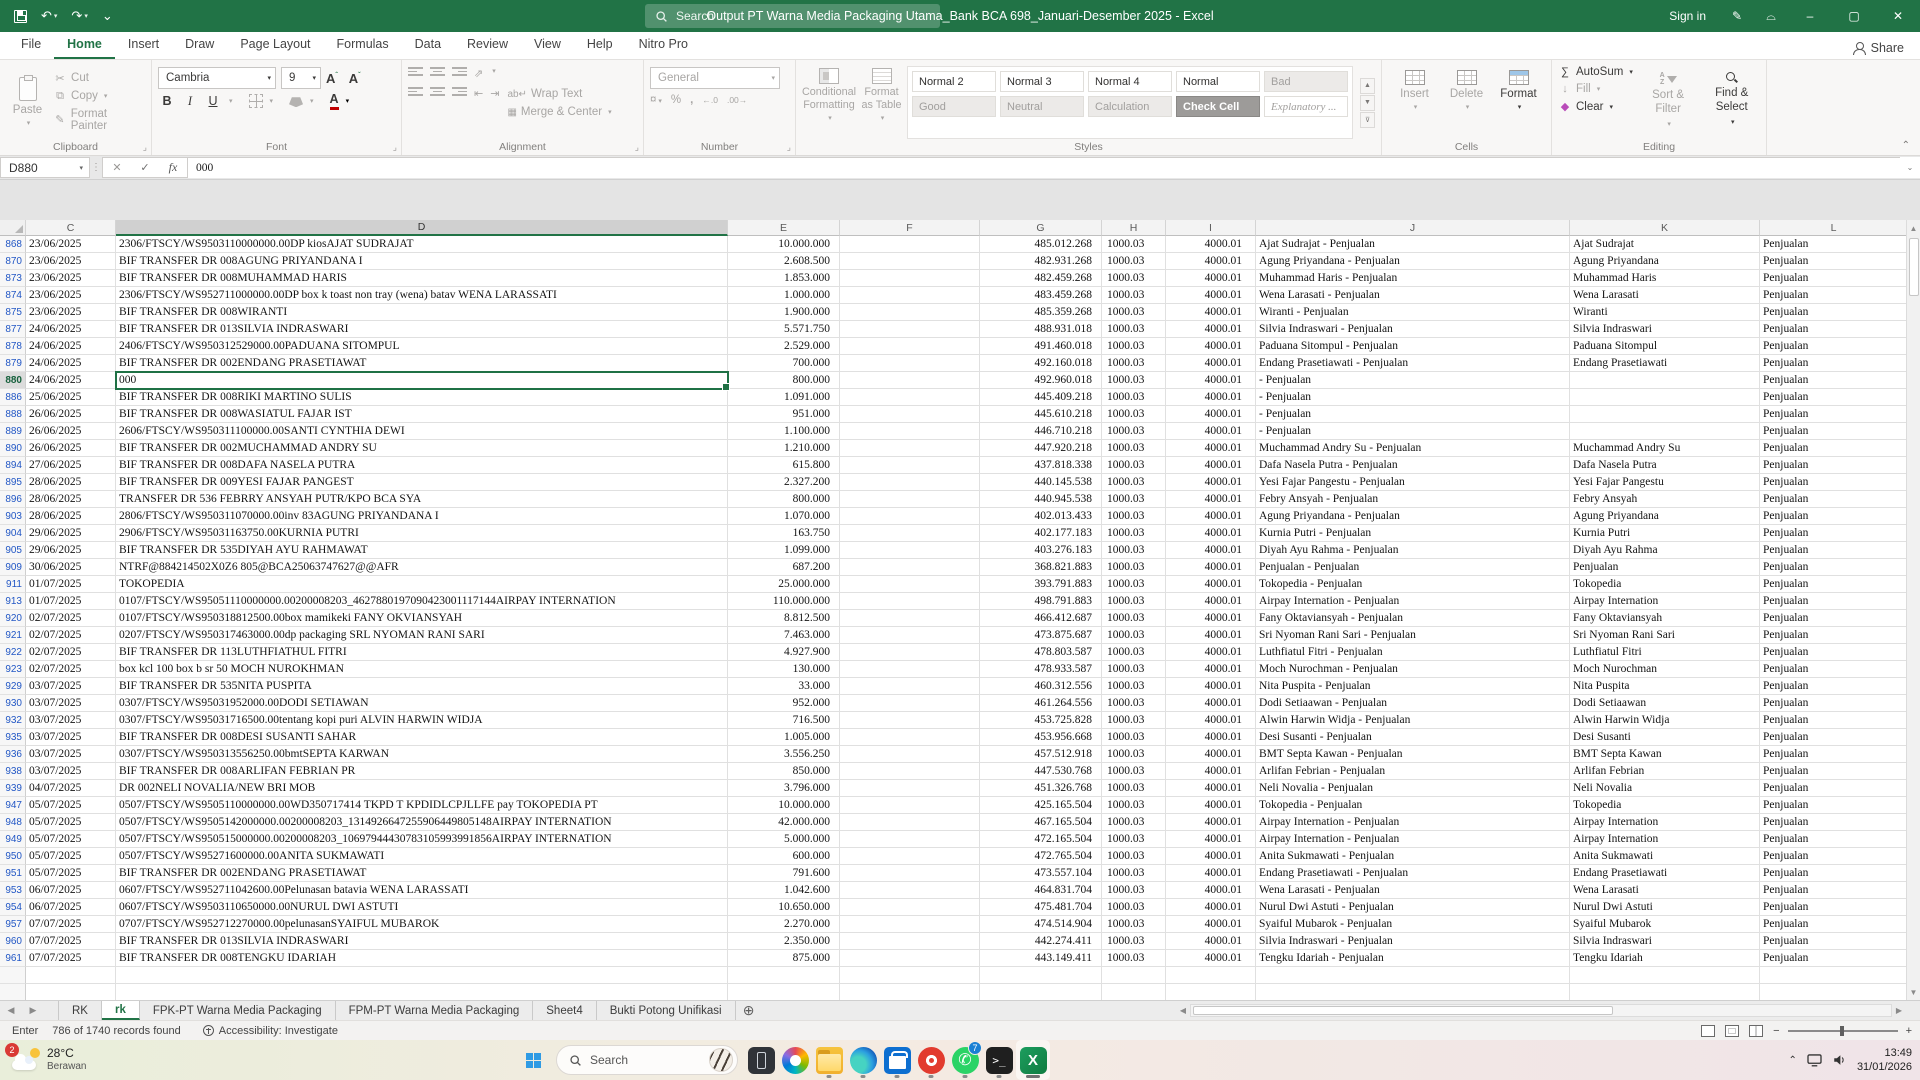 This screenshot has height=1080, width=1920. I want to click on cell-E936: 3.556.250, so click(784, 754).